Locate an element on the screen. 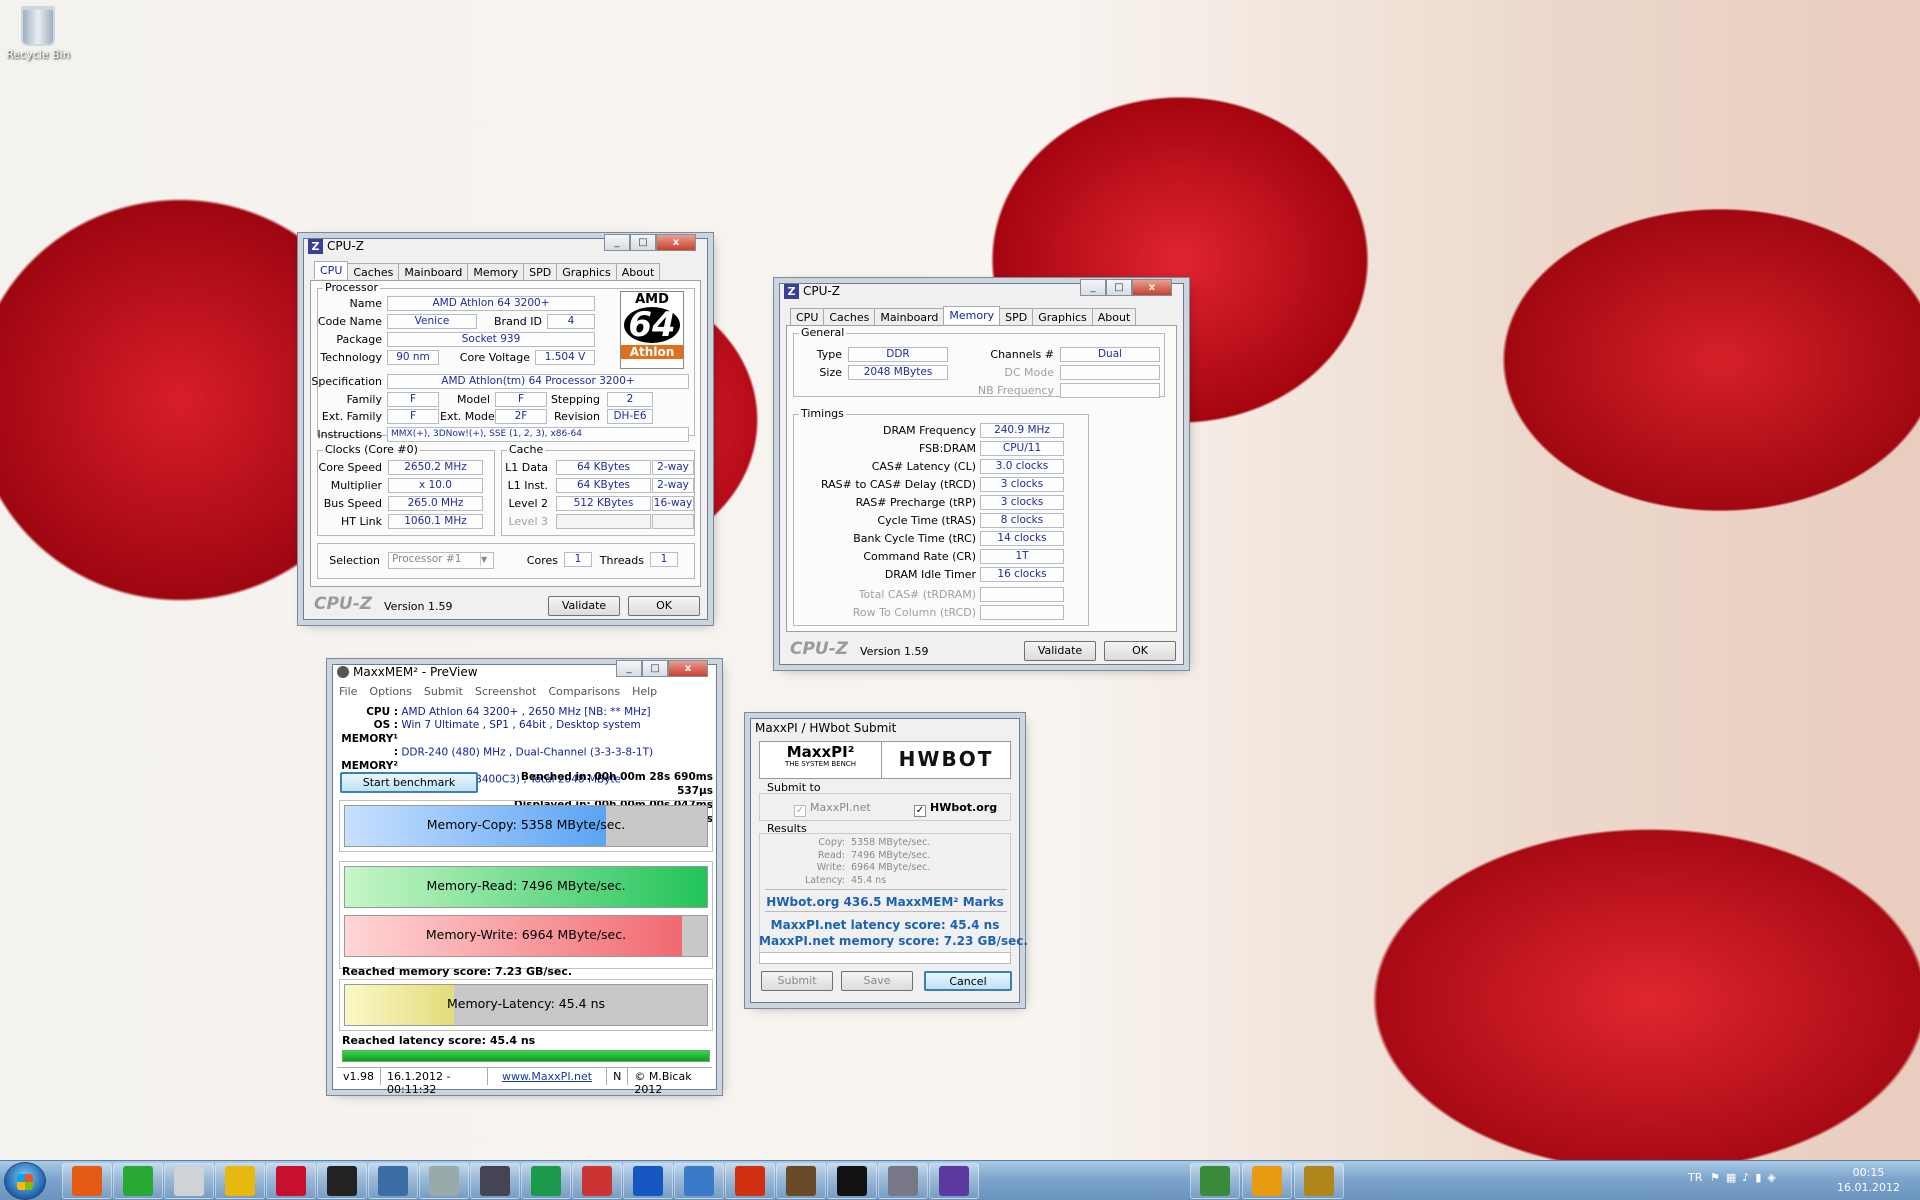 The image size is (1920, 1200). recycle-bin-shortcut: Recycle Bin is located at coordinates (38, 33).